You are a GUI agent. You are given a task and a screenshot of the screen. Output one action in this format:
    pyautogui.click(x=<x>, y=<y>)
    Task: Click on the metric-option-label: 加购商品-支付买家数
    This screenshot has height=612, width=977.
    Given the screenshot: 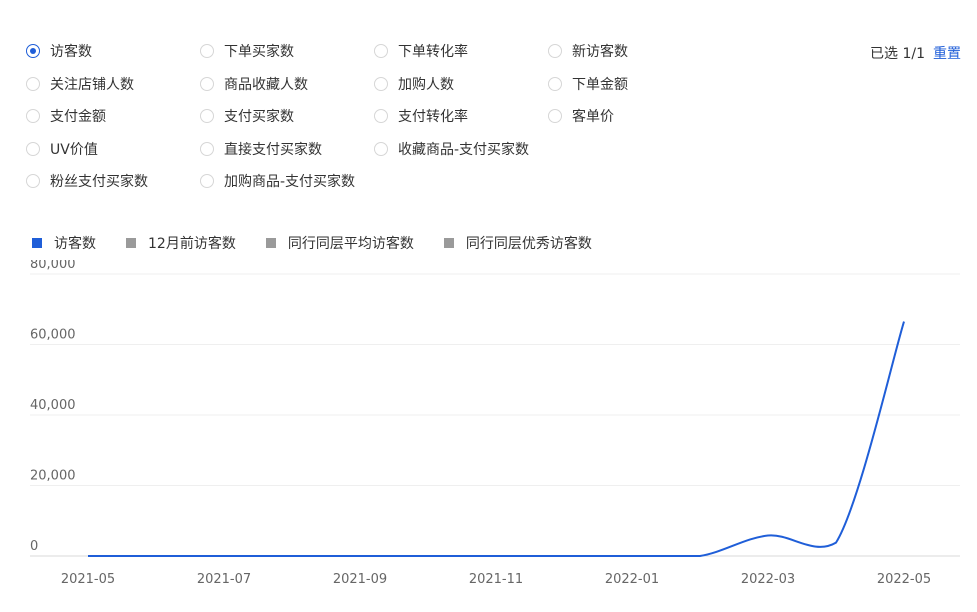 What is the action you would take?
    pyautogui.click(x=290, y=182)
    